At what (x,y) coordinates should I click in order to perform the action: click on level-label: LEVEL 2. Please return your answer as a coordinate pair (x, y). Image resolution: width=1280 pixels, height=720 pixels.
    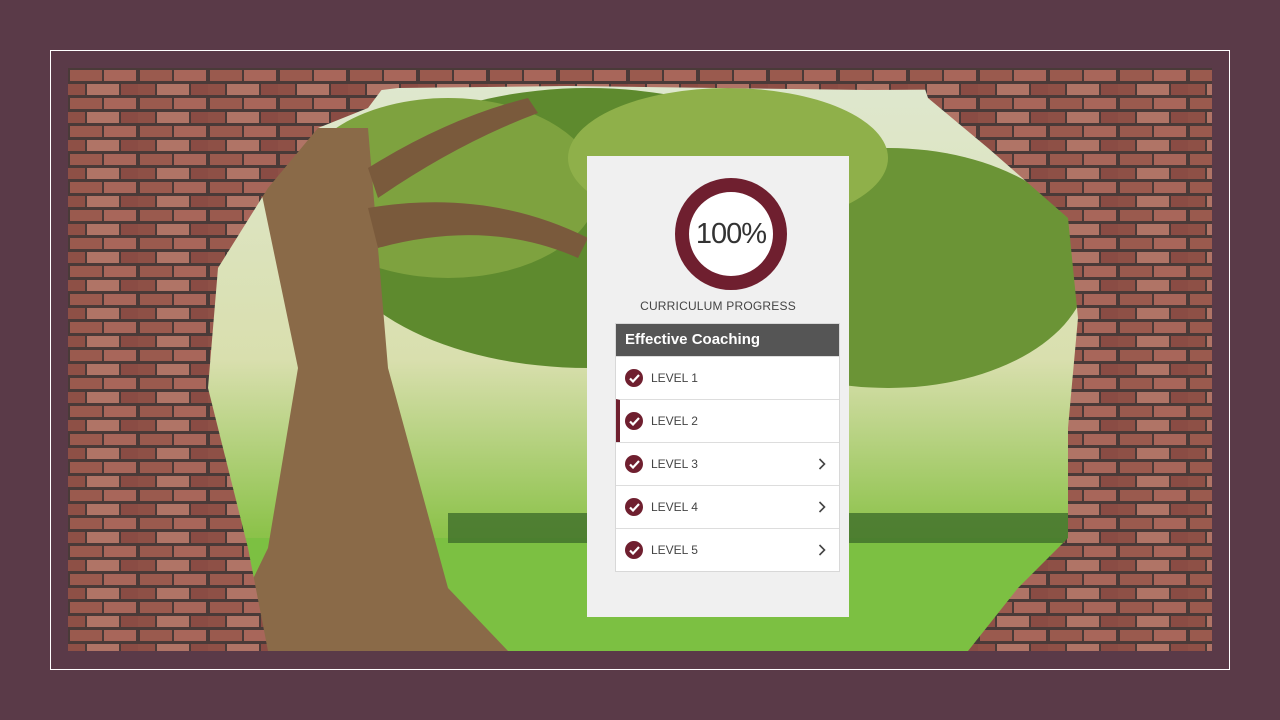
    Looking at the image, I should click on (674, 421).